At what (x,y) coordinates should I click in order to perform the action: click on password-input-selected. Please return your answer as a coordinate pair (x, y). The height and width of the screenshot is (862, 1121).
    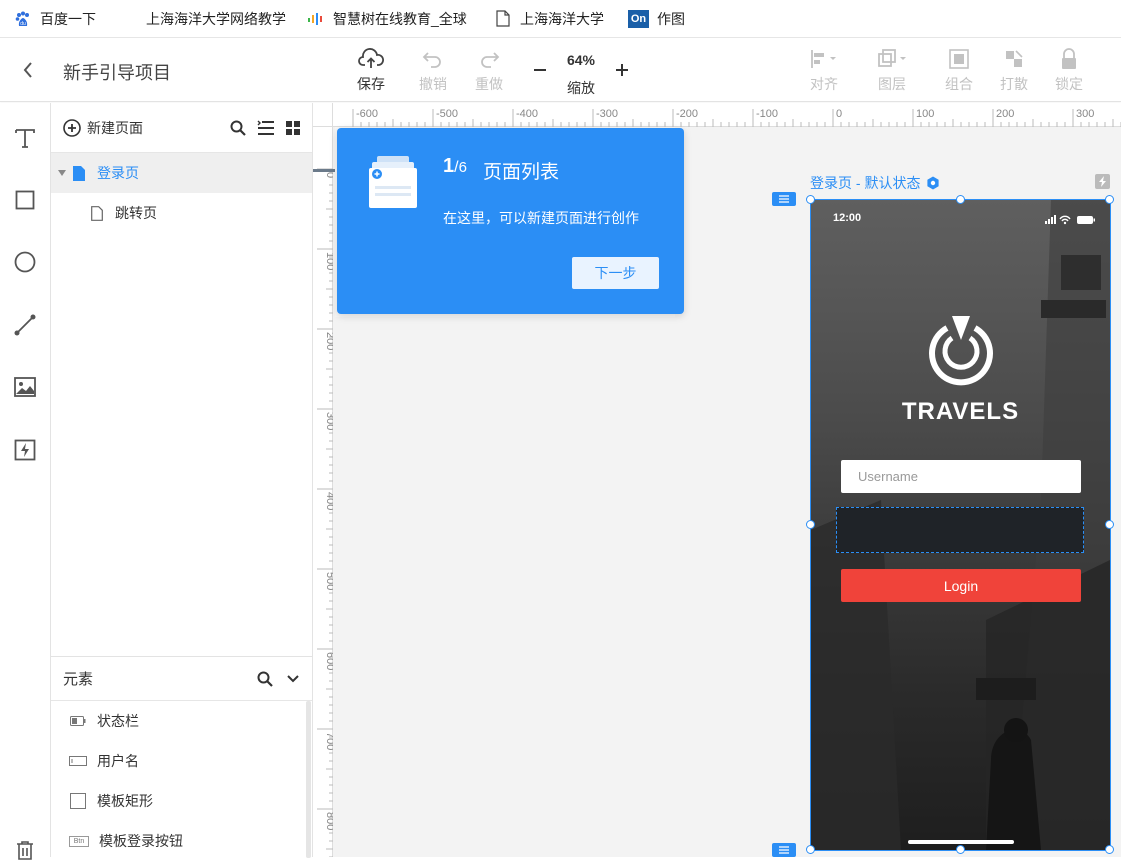
    Looking at the image, I should click on (960, 530).